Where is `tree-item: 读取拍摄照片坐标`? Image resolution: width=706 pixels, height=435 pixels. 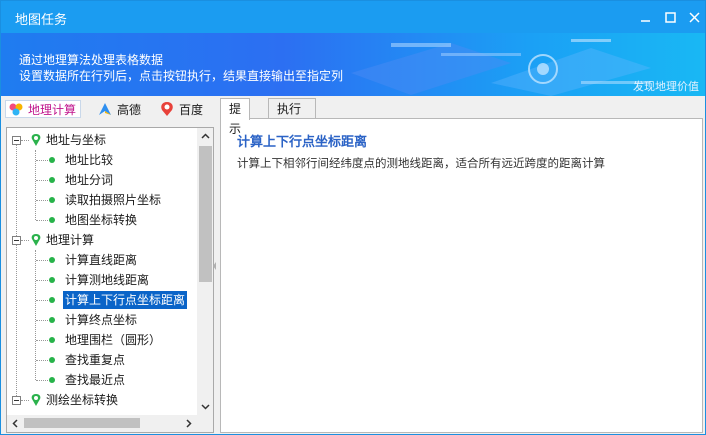 tree-item: 读取拍摄照片坐标 is located at coordinates (102, 200).